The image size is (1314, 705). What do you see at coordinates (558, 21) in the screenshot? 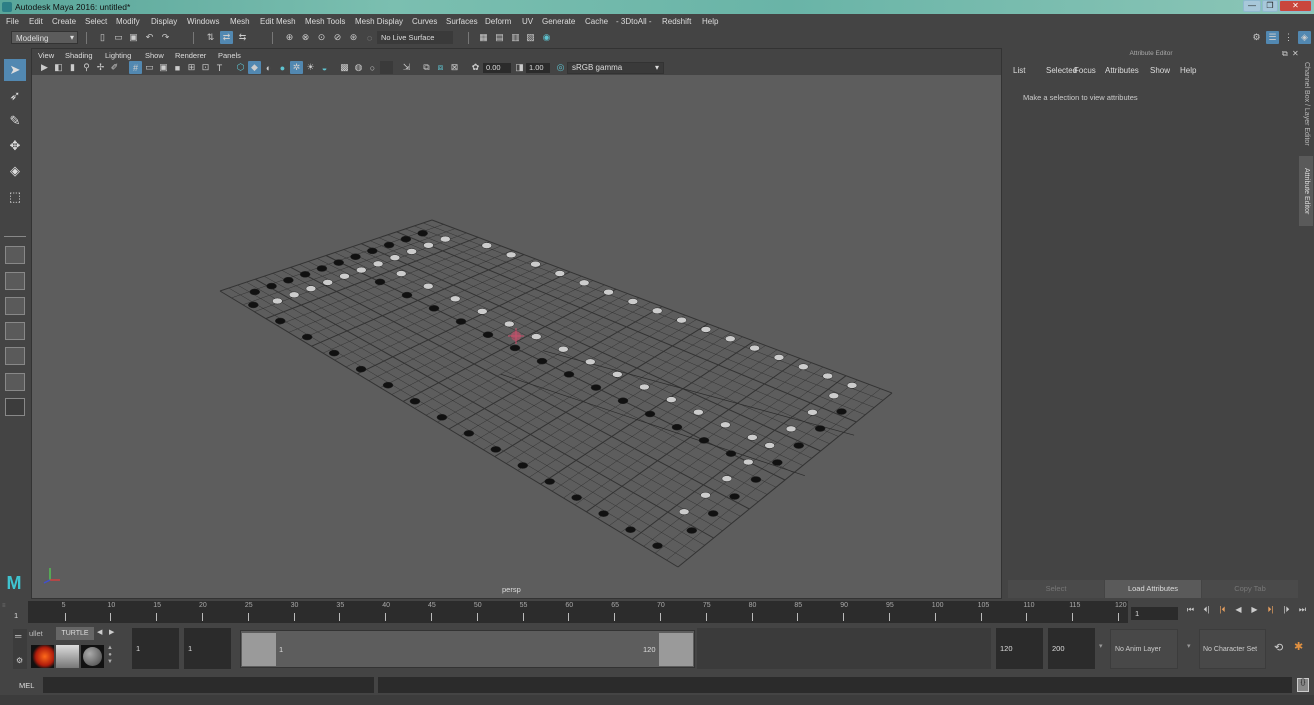
I see `menu-generate: Generate` at bounding box center [558, 21].